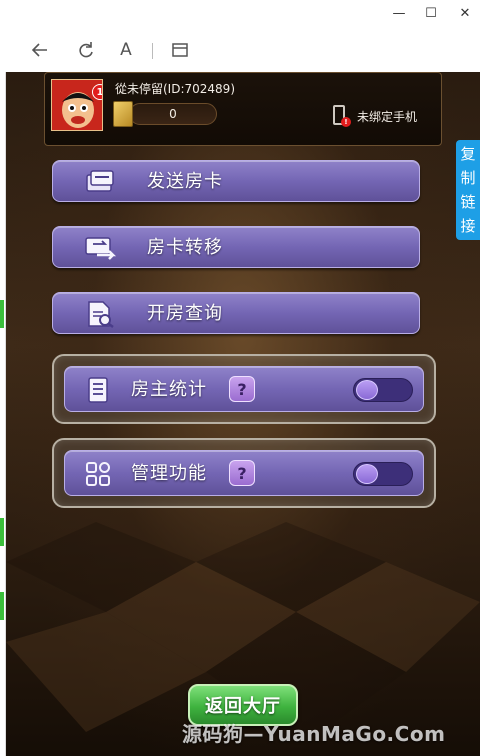 This screenshot has width=480, height=756. What do you see at coordinates (86, 50) in the screenshot?
I see `refresh-icon` at bounding box center [86, 50].